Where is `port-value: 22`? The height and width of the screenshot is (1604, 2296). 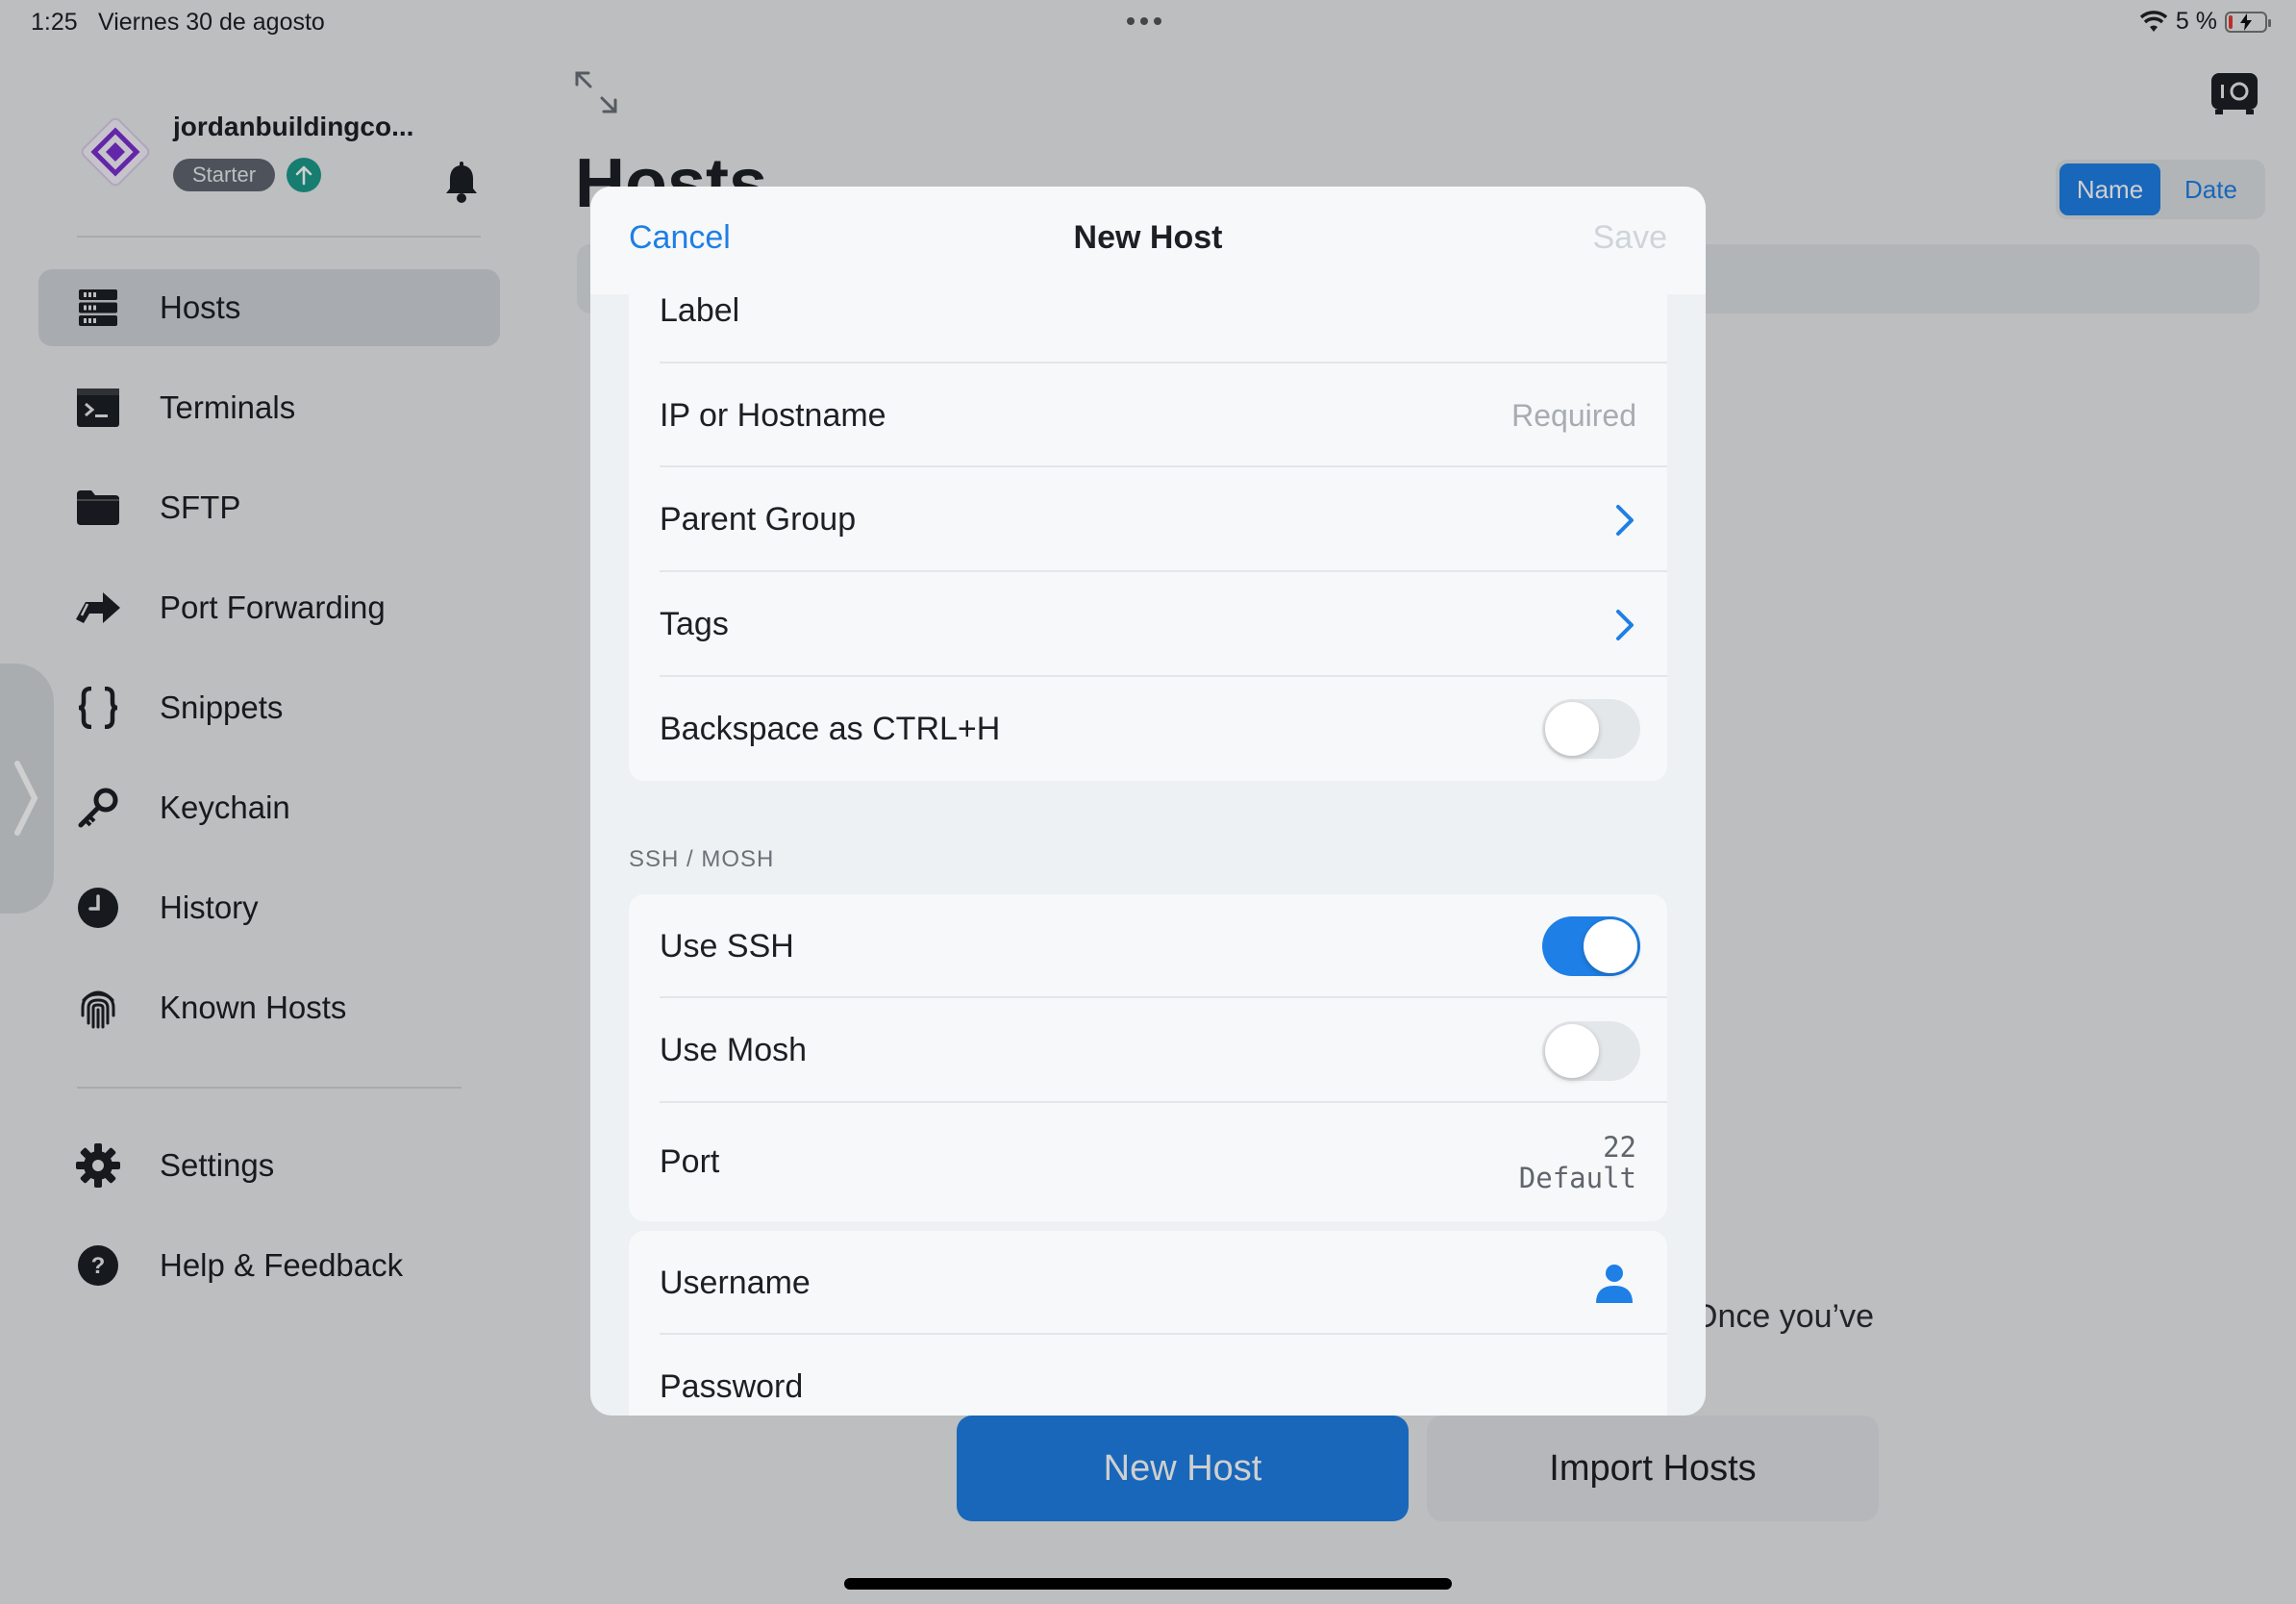 port-value: 22 is located at coordinates (1619, 1147).